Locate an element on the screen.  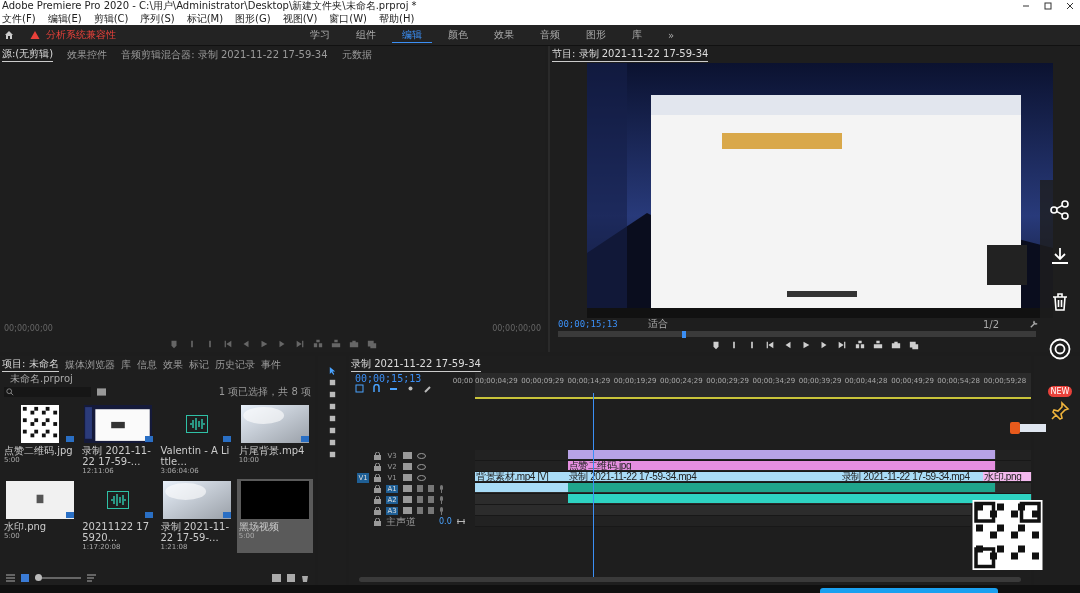
workspace-tab: 图形 is located at coordinates (595, 35).